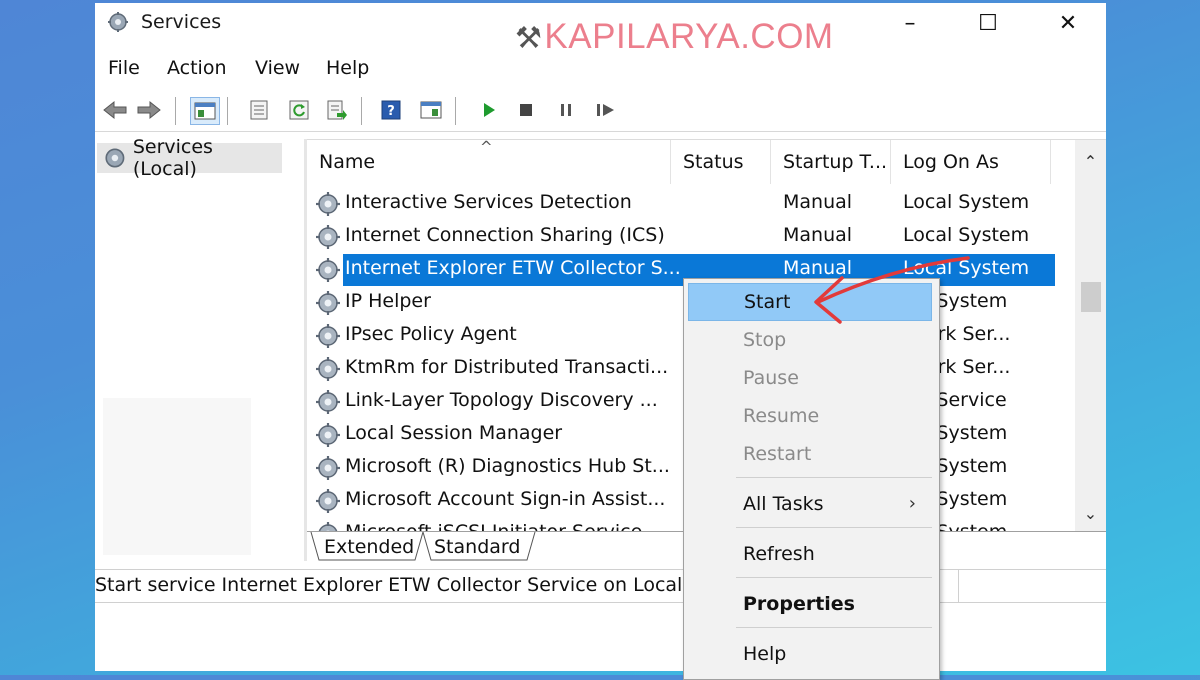 The width and height of the screenshot is (1200, 680). Describe the element at coordinates (988, 23) in the screenshot. I see `maximize-button: ☐` at that location.